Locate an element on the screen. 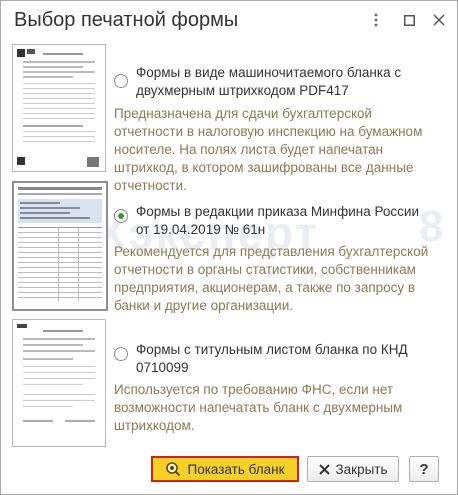 This screenshot has height=495, width=458. preview-icon is located at coordinates (173, 469).